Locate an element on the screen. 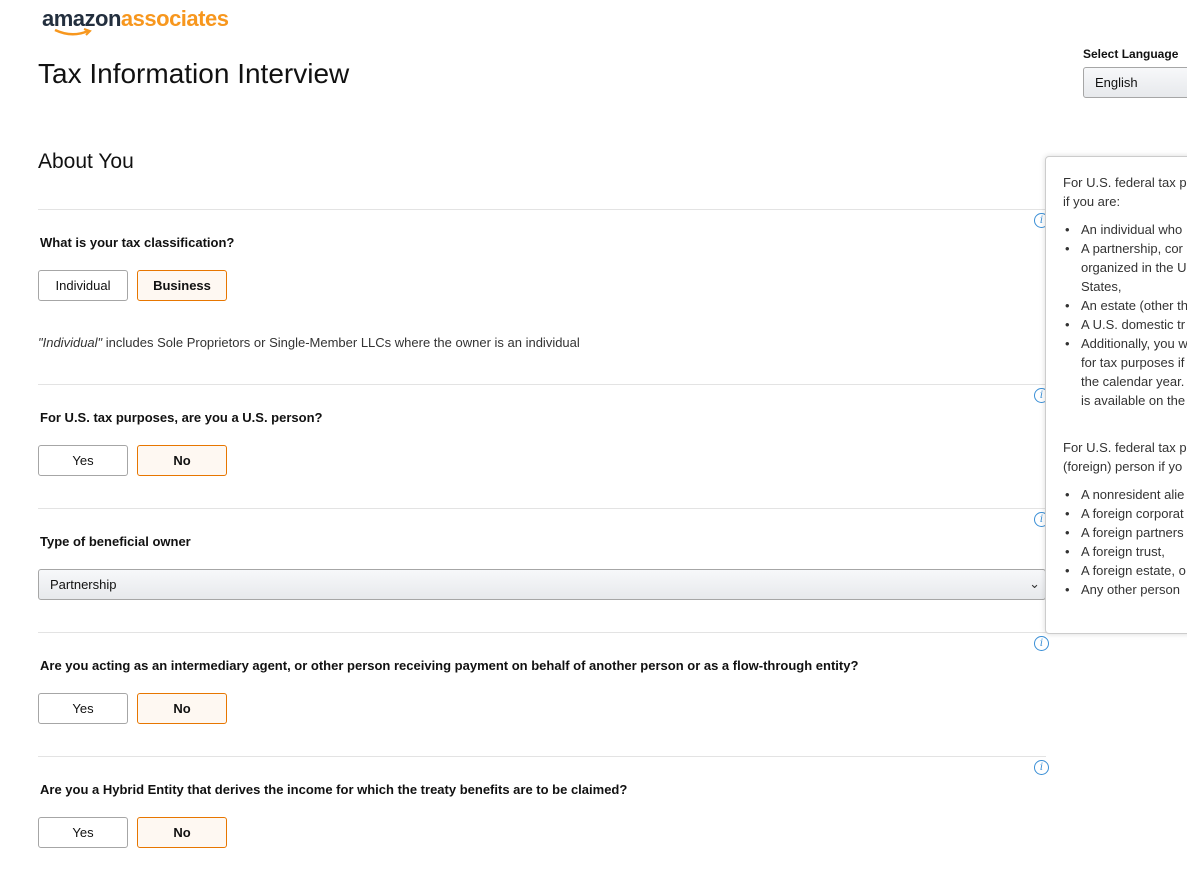  amazon-smile-arrow-icon is located at coordinates (73, 32).